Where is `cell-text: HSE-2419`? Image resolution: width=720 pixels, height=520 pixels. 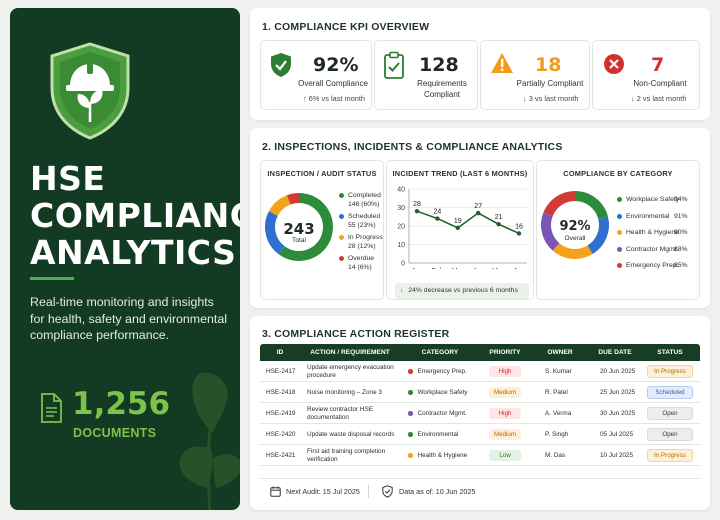
cell-text: HSE-2419 is located at coordinates (281, 413).